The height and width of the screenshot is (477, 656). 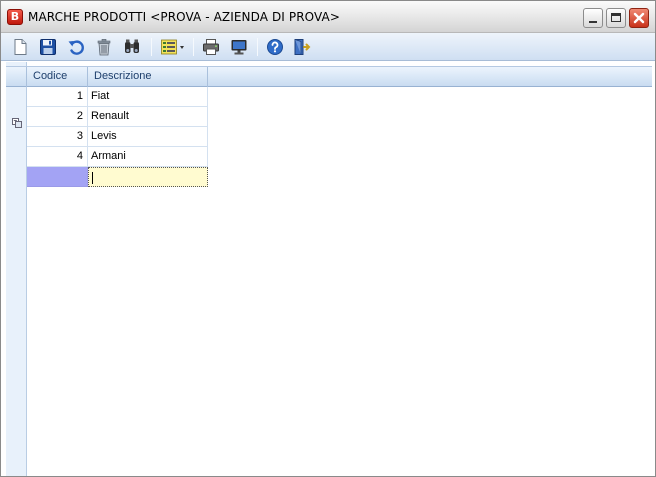 What do you see at coordinates (57, 157) in the screenshot?
I see `cell-codice: 4` at bounding box center [57, 157].